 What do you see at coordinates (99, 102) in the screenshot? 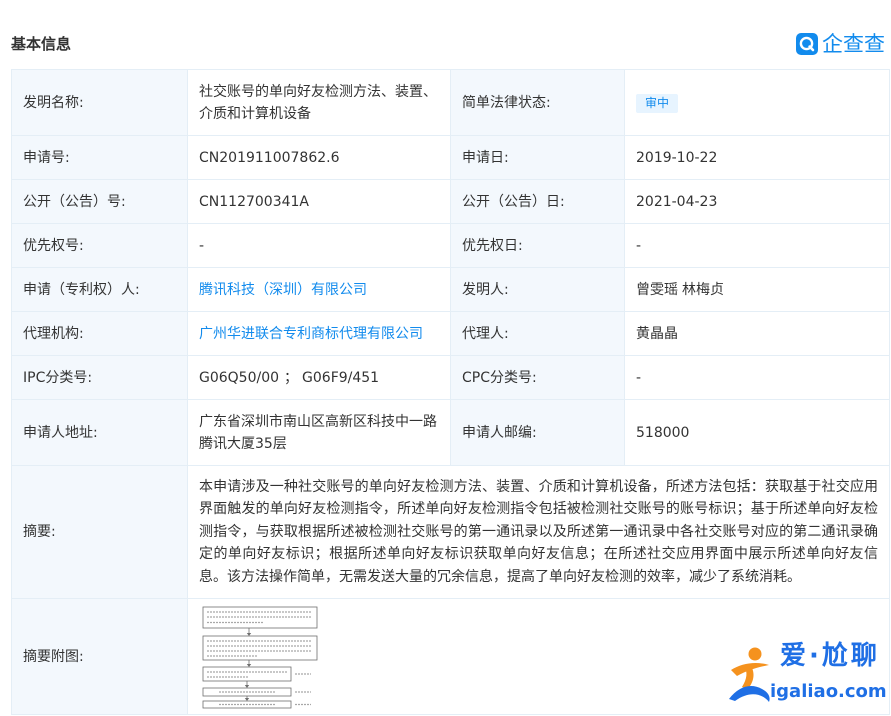
I see `invention-name-label: 发明名称:` at bounding box center [99, 102].